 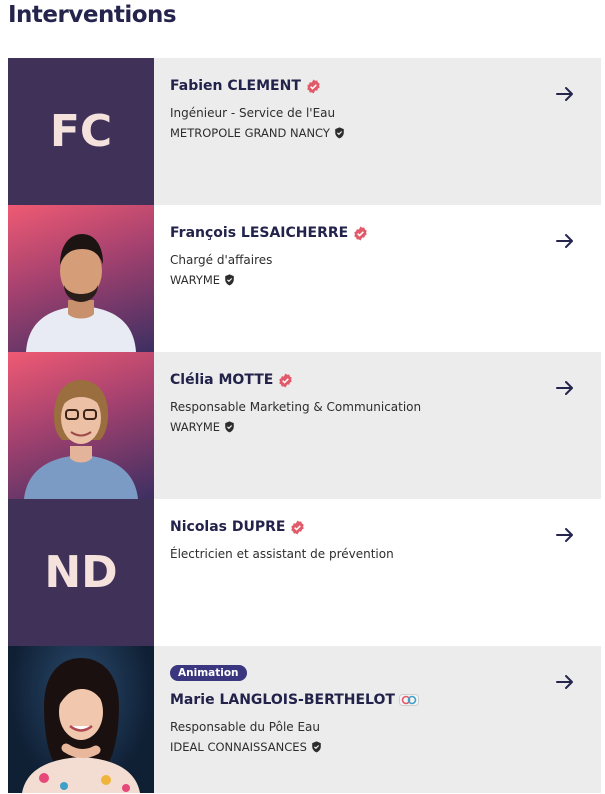 I want to click on animation-badge: Animation, so click(x=208, y=673).